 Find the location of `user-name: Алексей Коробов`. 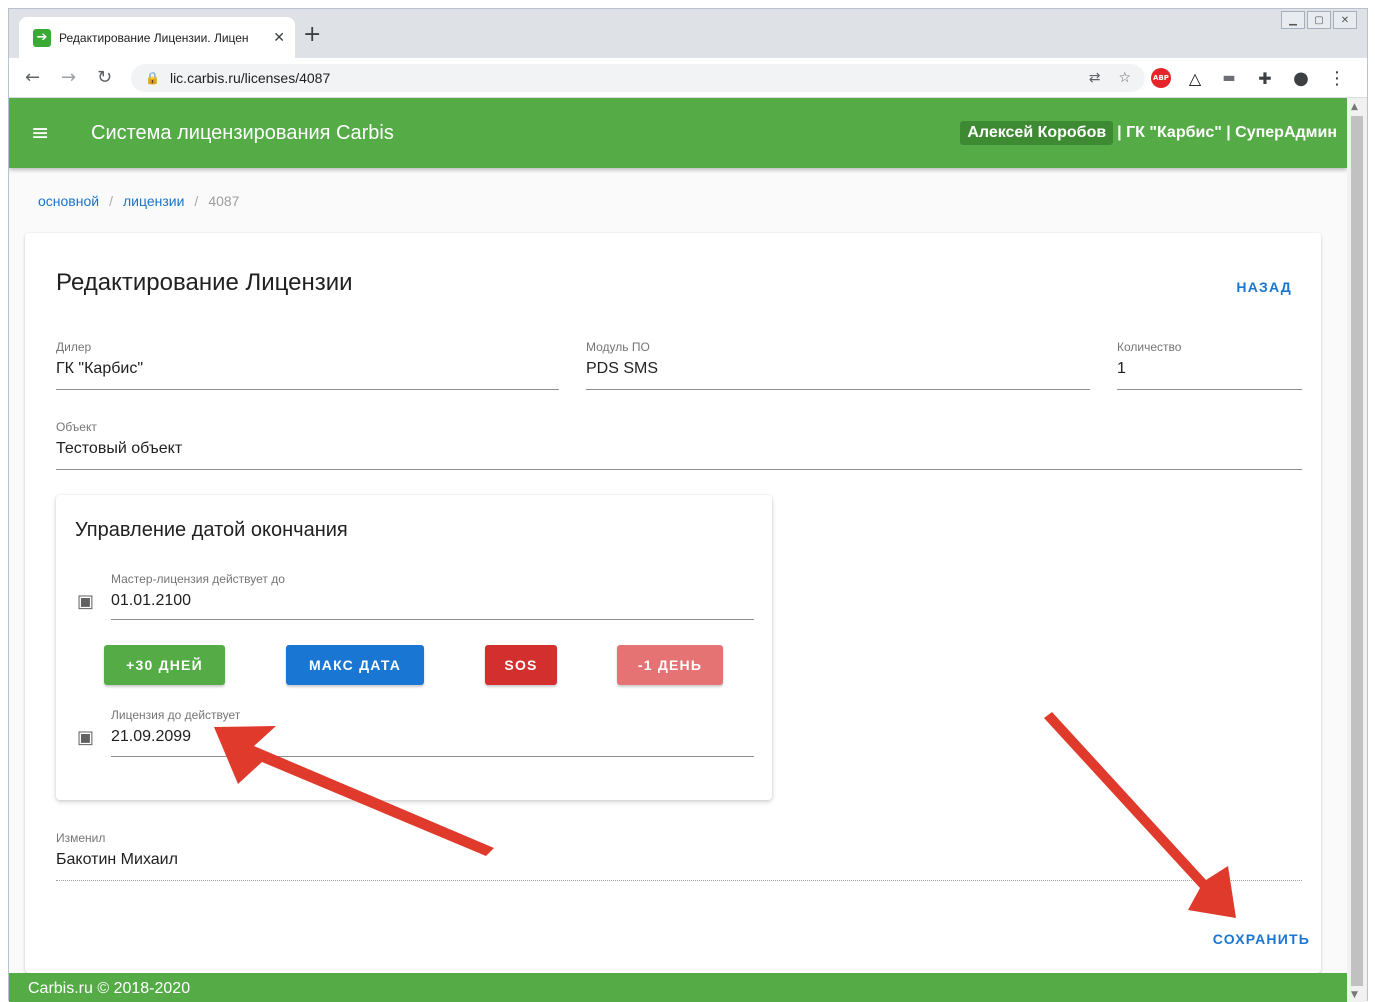

user-name: Алексей Коробов is located at coordinates (1037, 133).